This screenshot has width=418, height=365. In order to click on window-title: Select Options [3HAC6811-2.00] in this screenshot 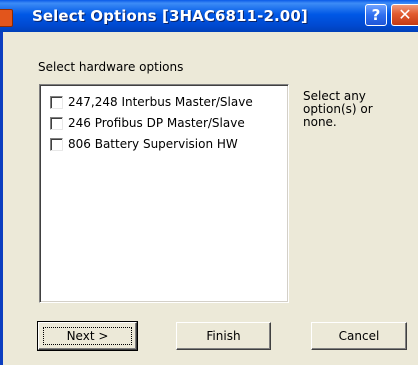, I will do `click(170, 16)`.